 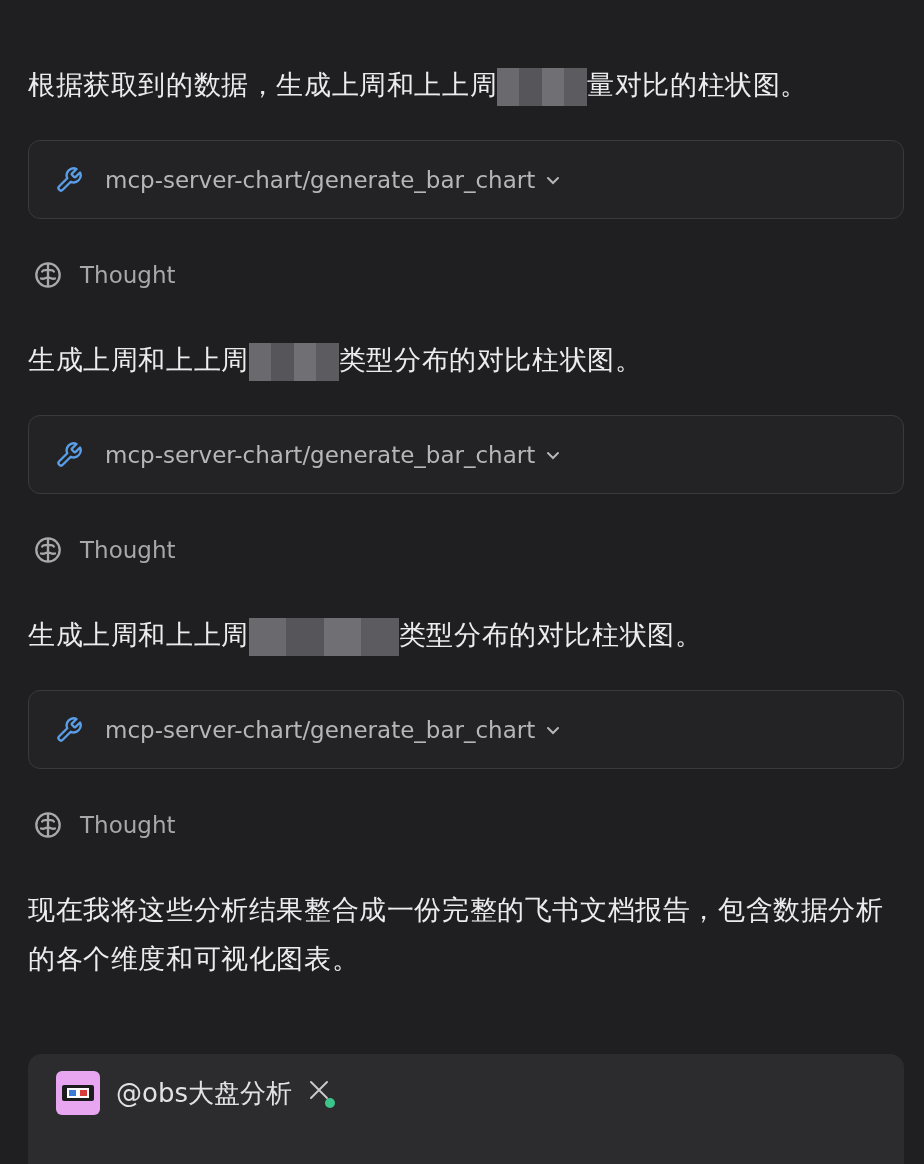 I want to click on agent-name: @obs大盘分析, so click(x=204, y=1093).